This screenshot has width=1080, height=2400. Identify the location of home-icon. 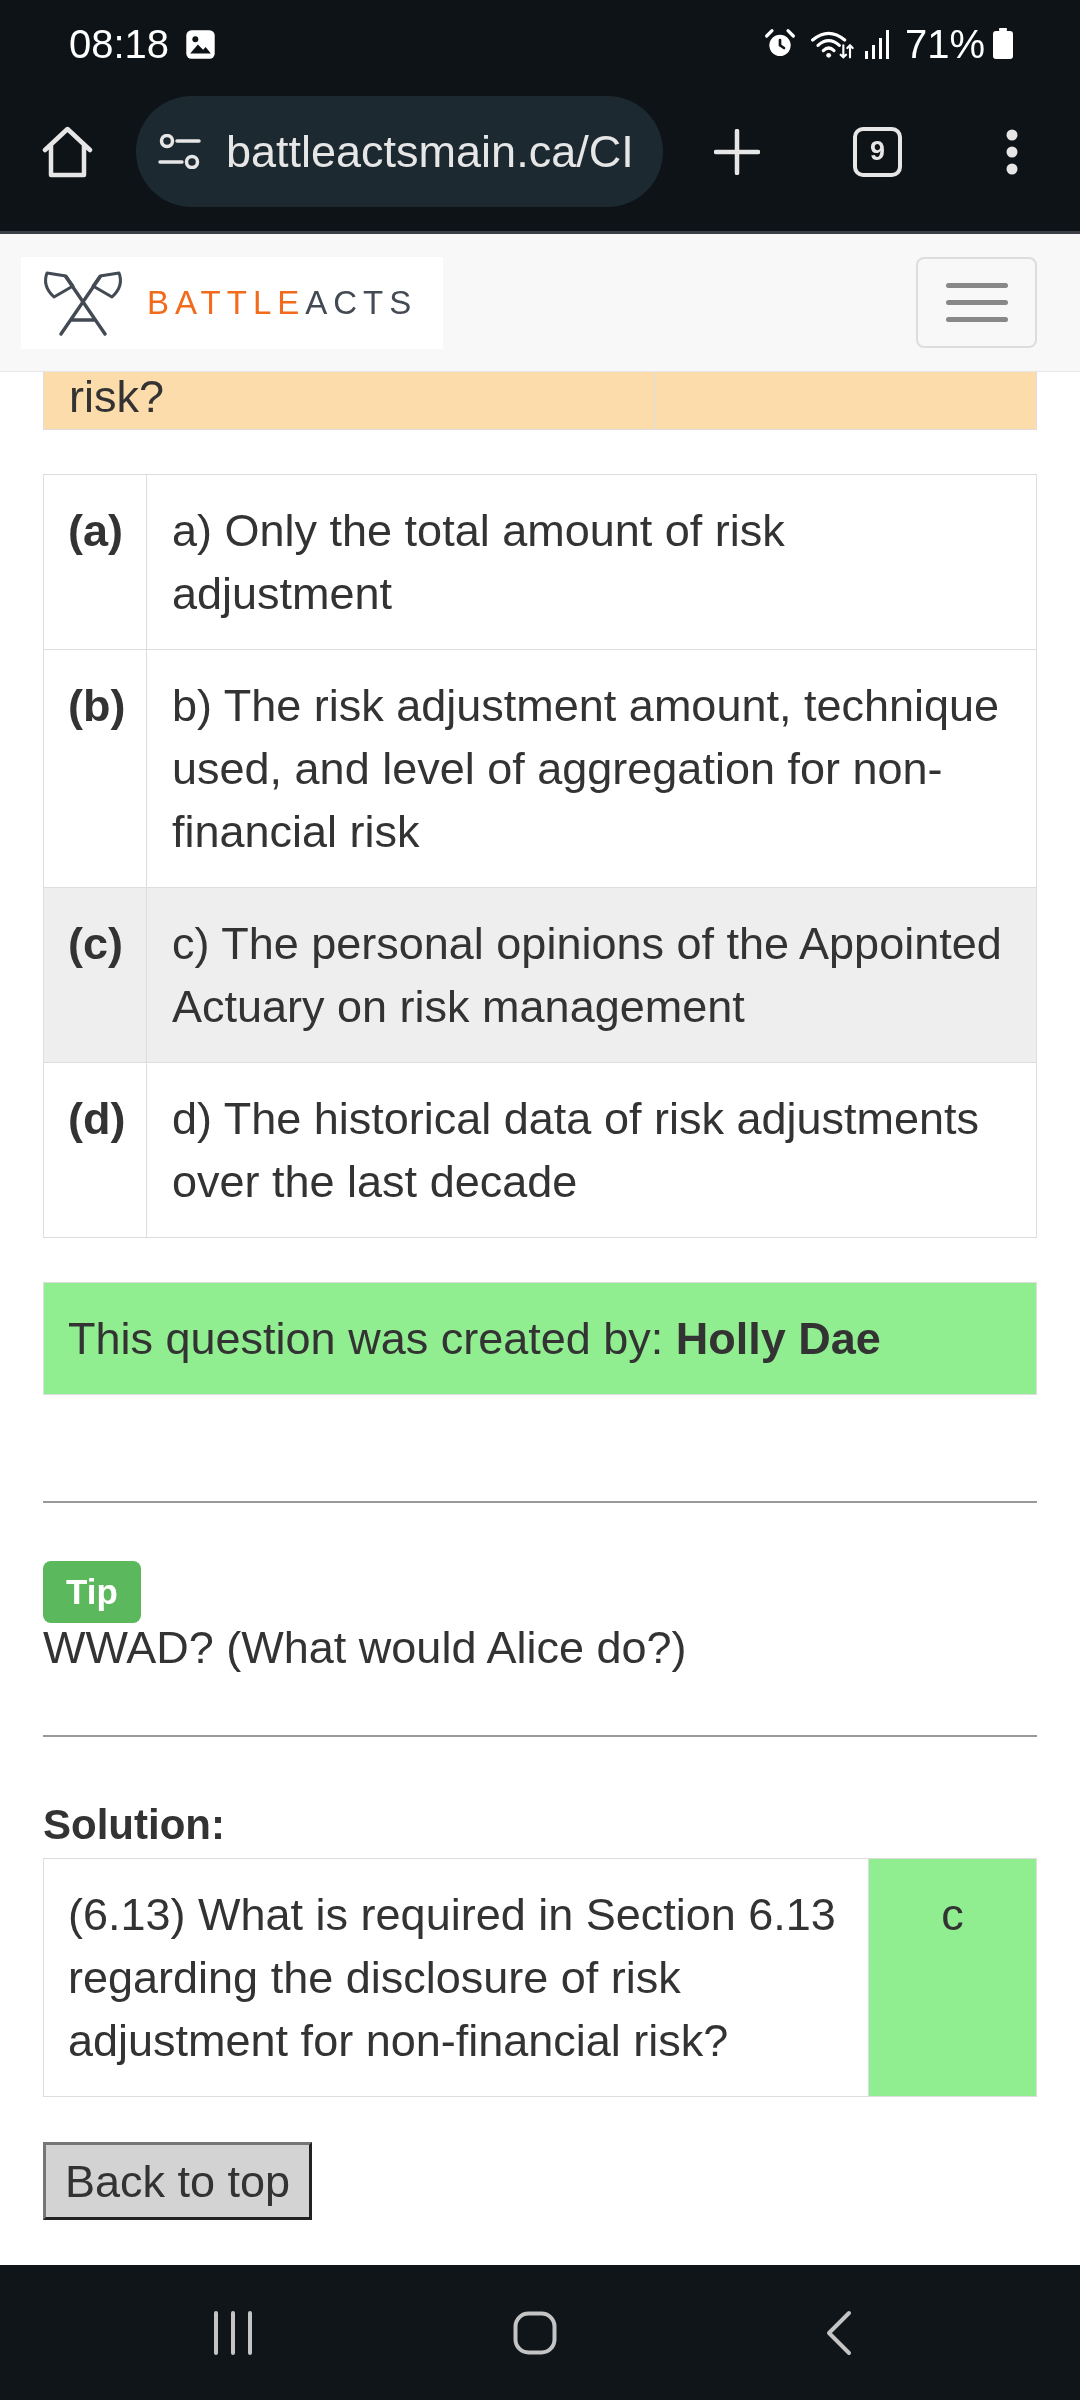
(67, 151).